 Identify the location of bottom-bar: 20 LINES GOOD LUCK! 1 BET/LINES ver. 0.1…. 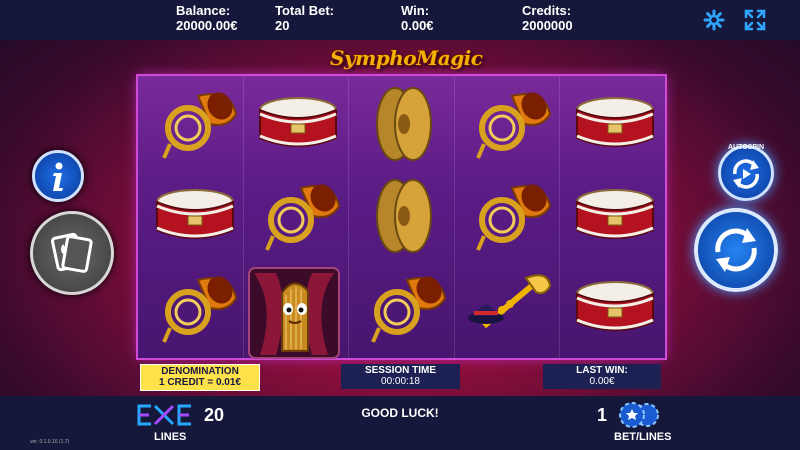
(400, 423).